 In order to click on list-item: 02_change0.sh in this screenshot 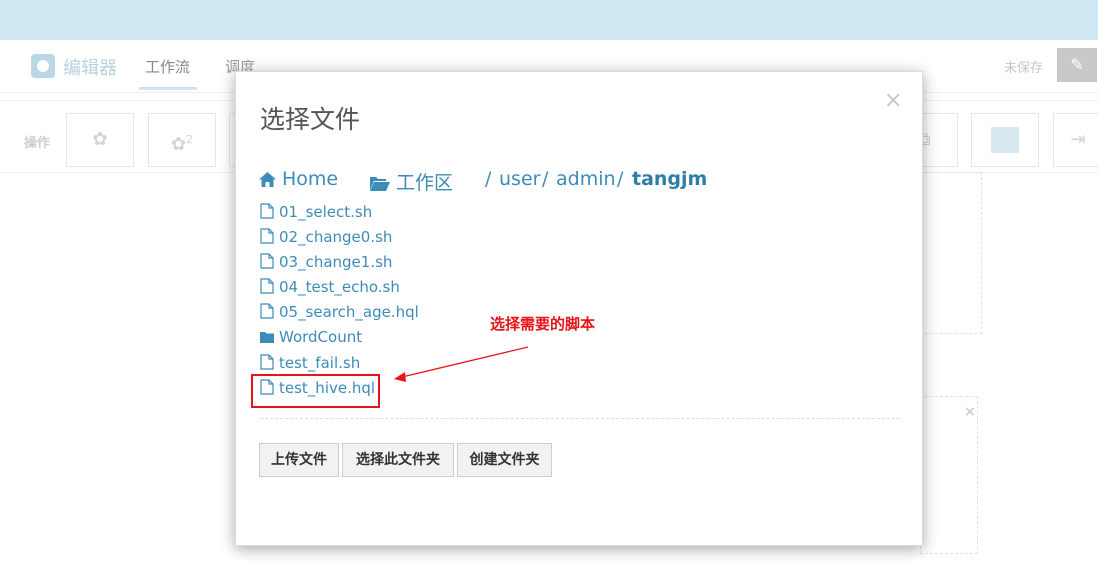, I will do `click(339, 240)`.